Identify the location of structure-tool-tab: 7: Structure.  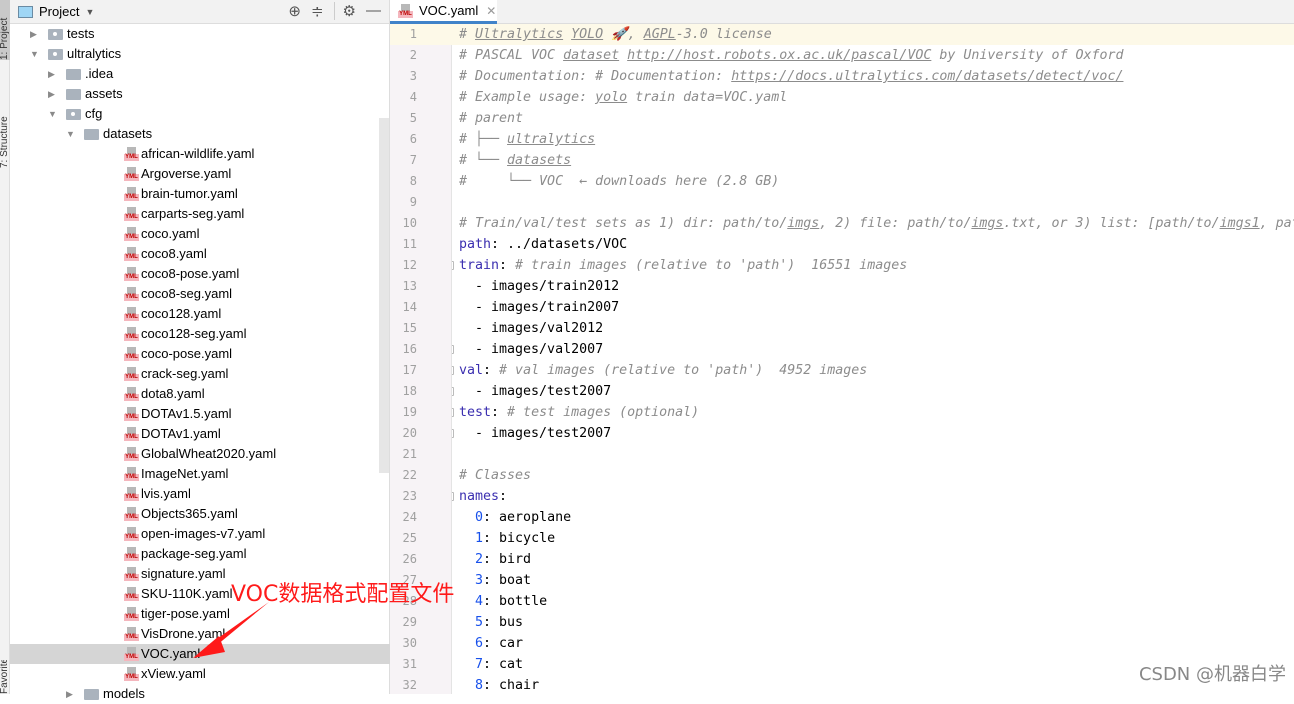
(5, 128).